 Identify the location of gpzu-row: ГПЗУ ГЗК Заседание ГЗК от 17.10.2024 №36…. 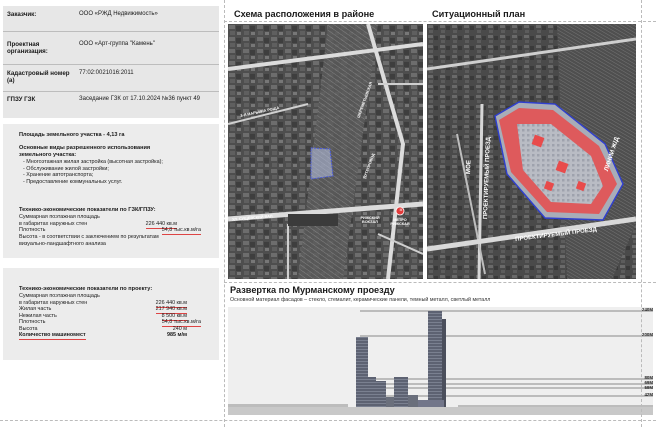
(111, 105).